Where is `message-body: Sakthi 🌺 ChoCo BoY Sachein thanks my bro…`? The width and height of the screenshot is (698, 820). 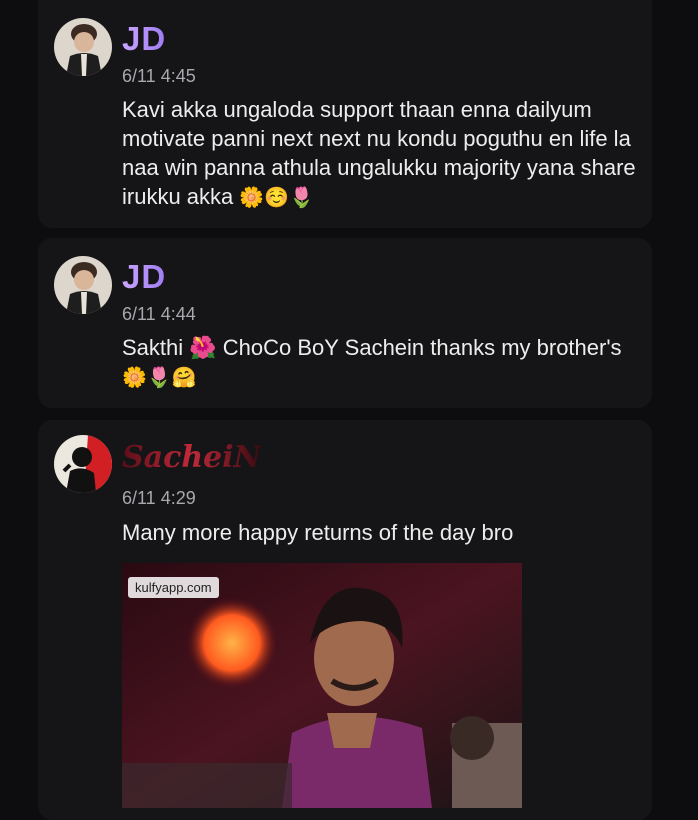
message-body: Sakthi 🌺 ChoCo BoY Sachein thanks my bro… is located at coordinates (372, 347).